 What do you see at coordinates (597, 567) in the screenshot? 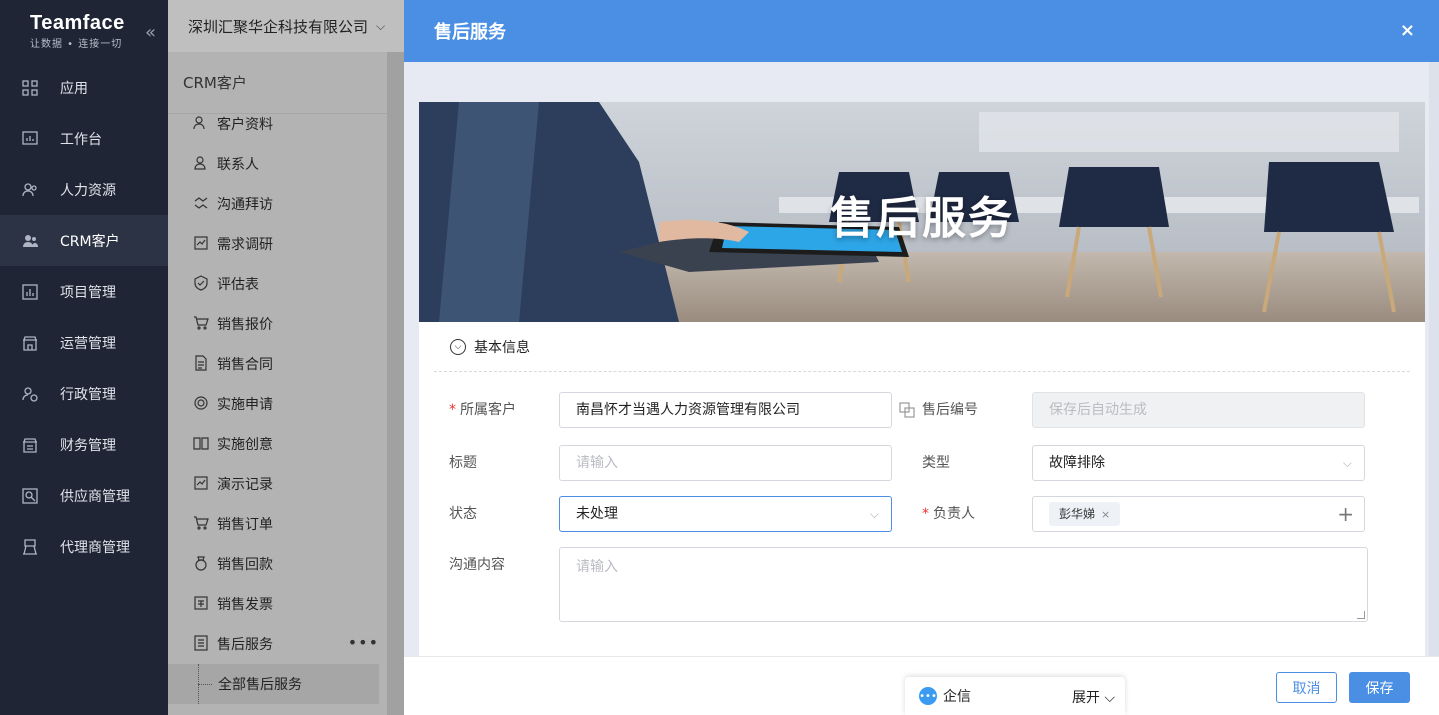
I see `content-placeholder: 请输入` at bounding box center [597, 567].